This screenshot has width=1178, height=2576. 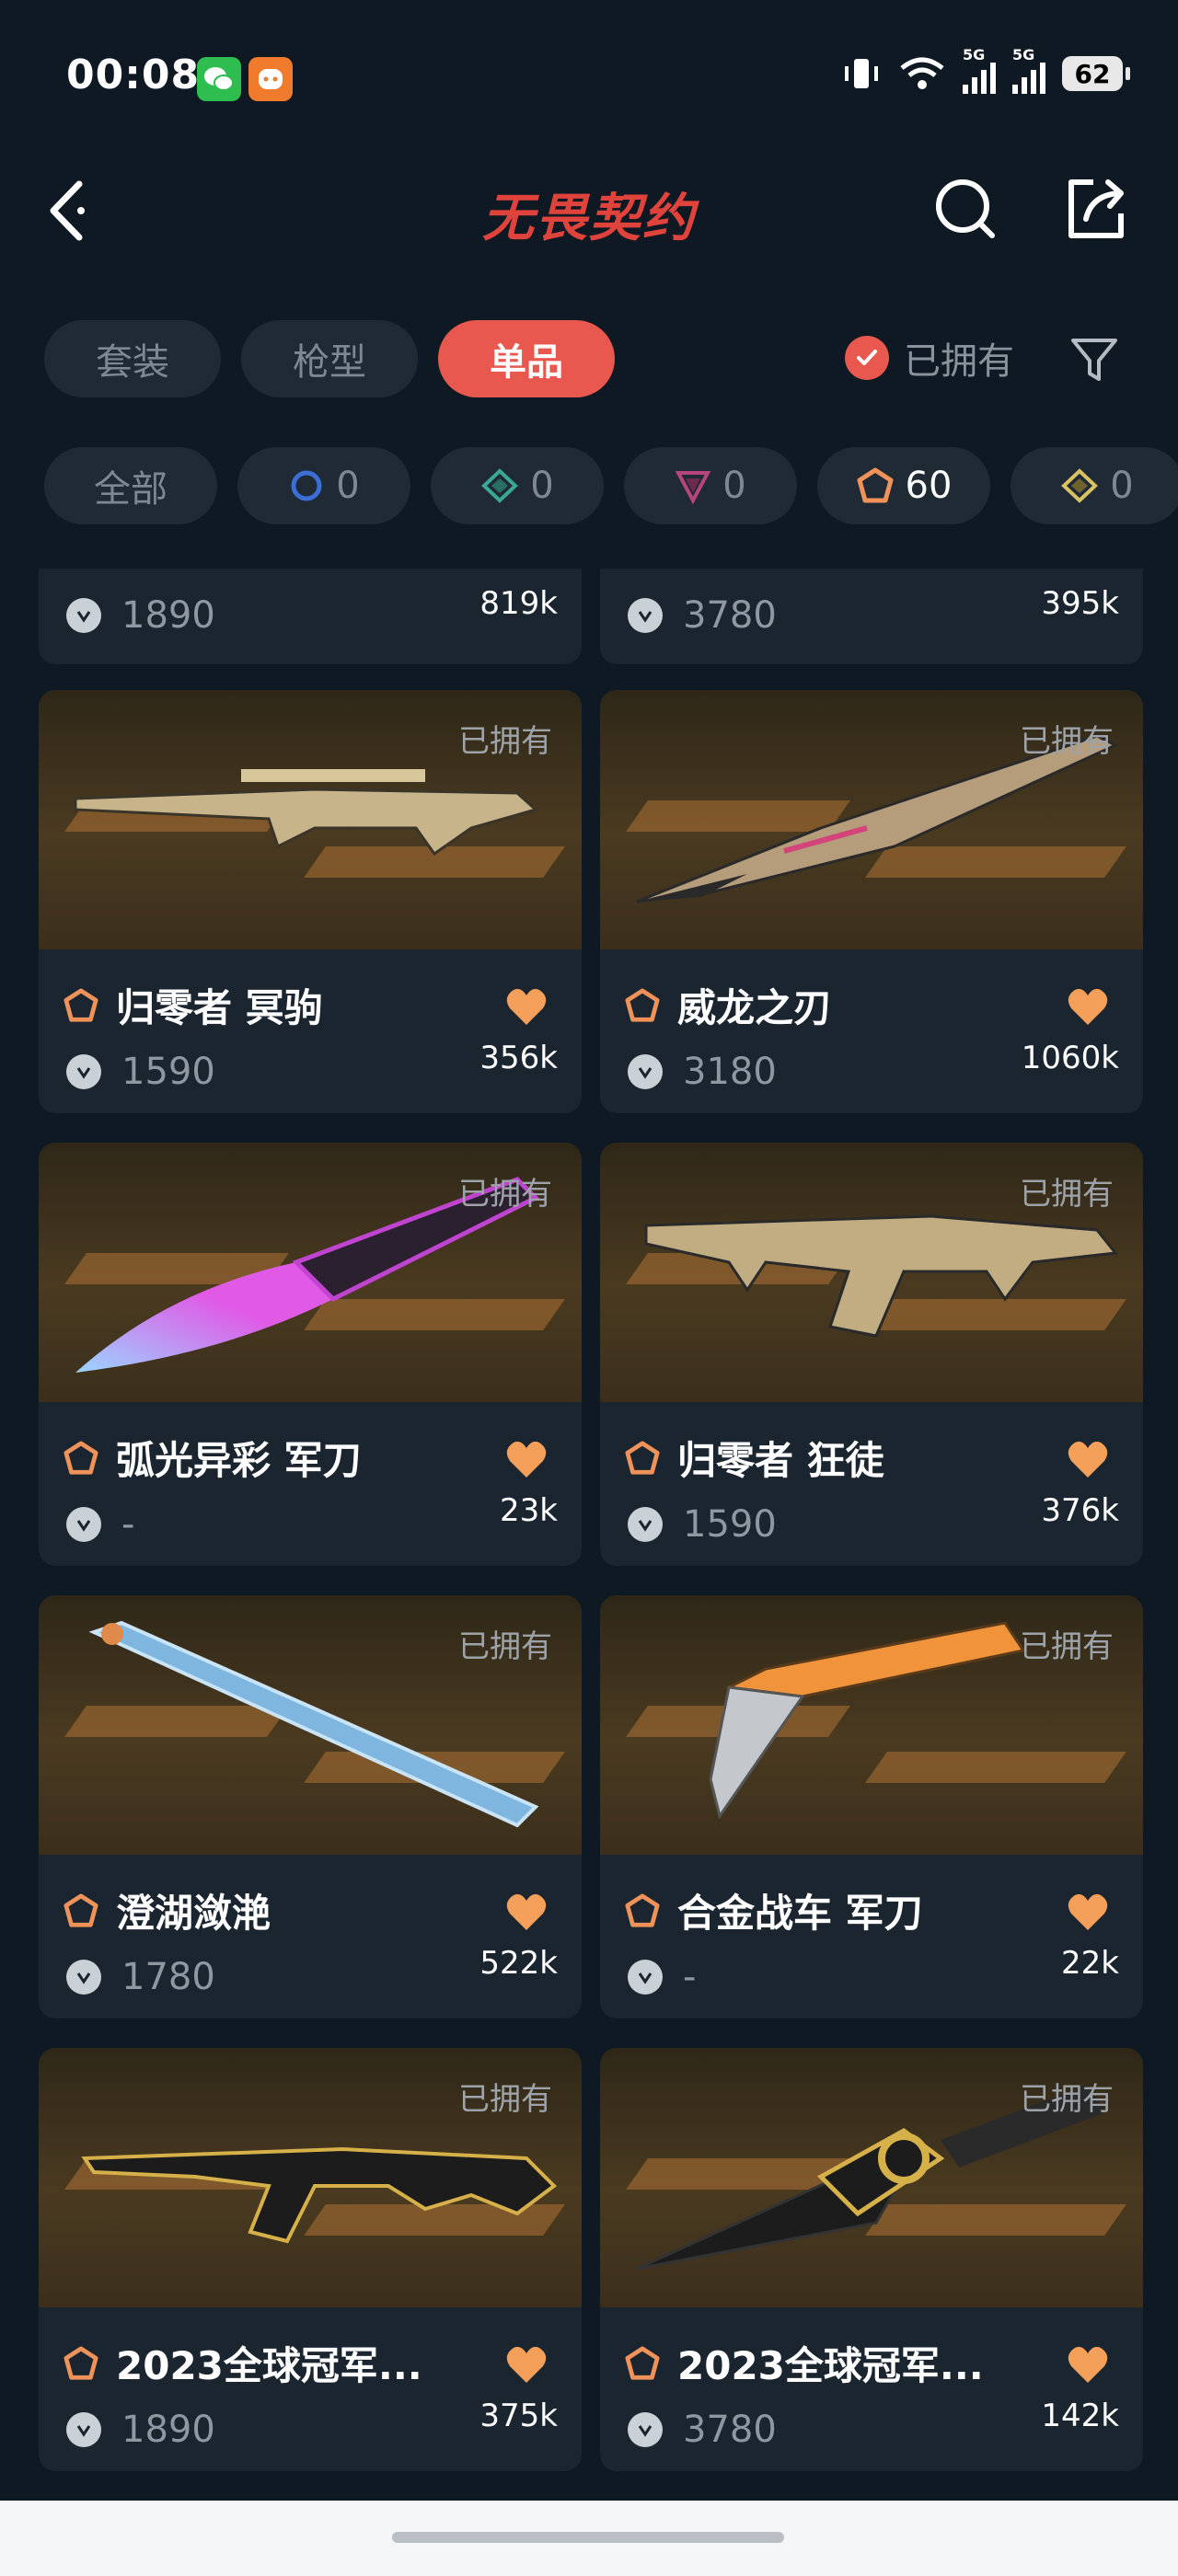 I want to click on wifi-icon, so click(x=922, y=73).